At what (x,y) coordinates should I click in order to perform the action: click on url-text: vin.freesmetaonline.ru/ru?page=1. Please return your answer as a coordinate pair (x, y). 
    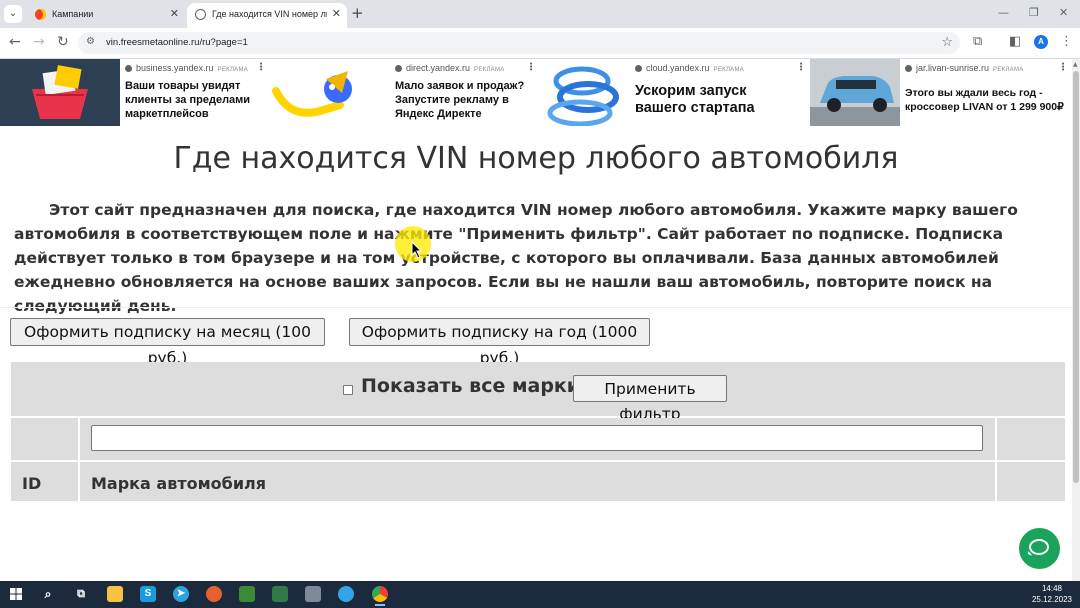
    Looking at the image, I should click on (177, 42).